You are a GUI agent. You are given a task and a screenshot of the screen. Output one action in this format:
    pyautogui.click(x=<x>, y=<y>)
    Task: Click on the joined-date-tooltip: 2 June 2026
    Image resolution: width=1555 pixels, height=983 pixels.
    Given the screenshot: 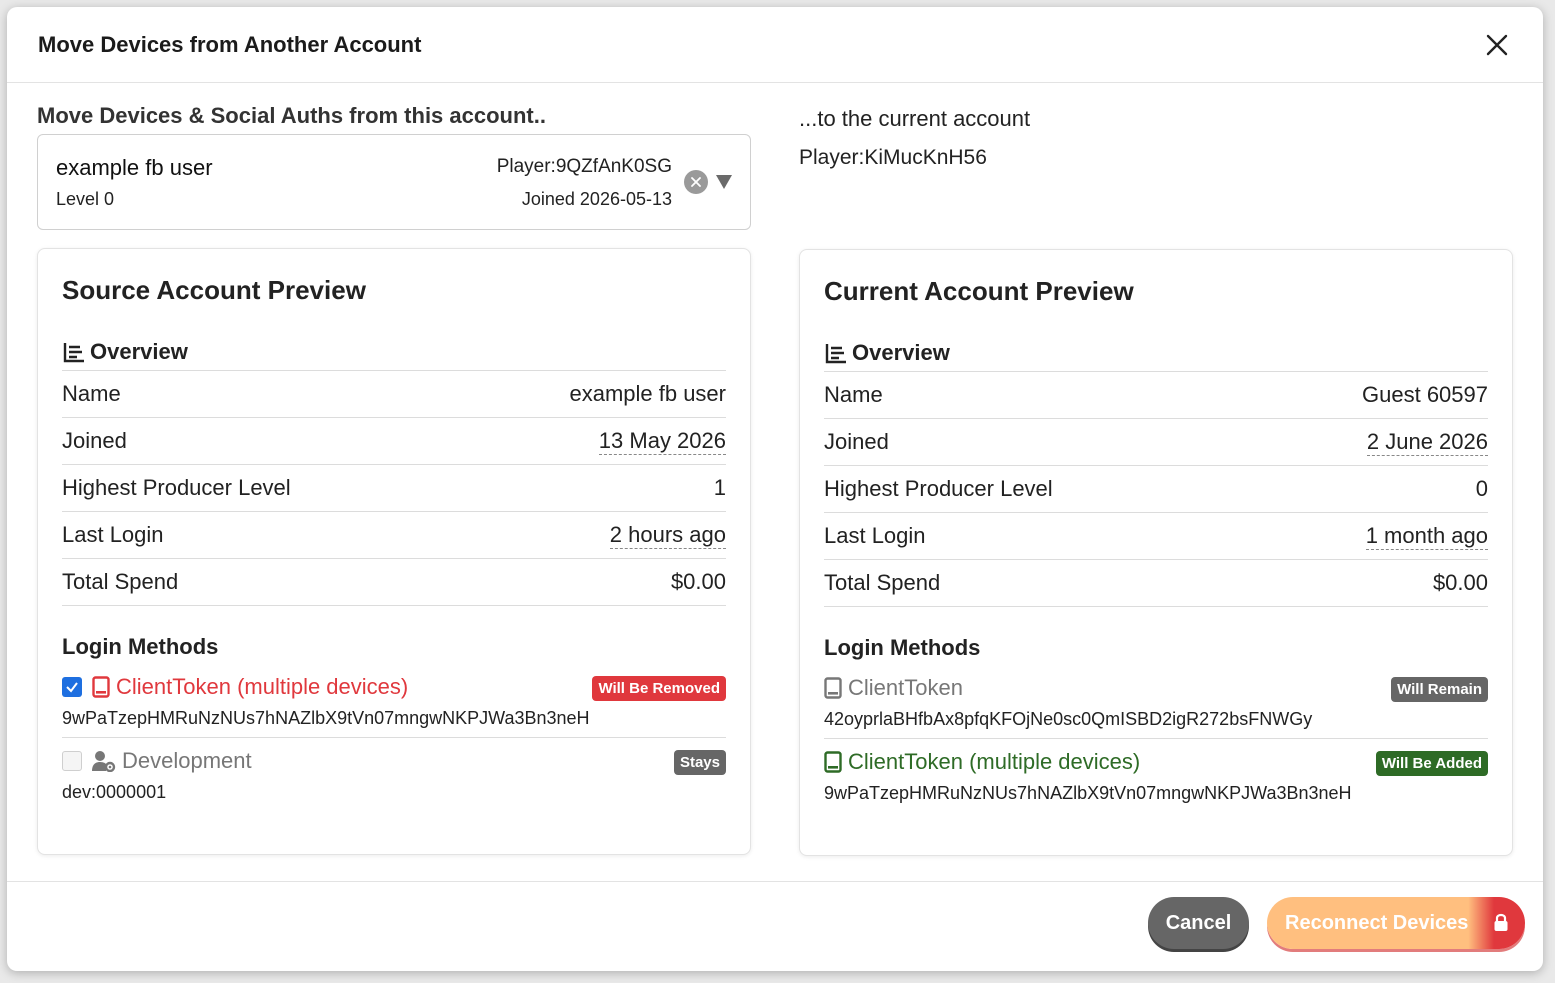 What is the action you would take?
    pyautogui.click(x=1427, y=442)
    